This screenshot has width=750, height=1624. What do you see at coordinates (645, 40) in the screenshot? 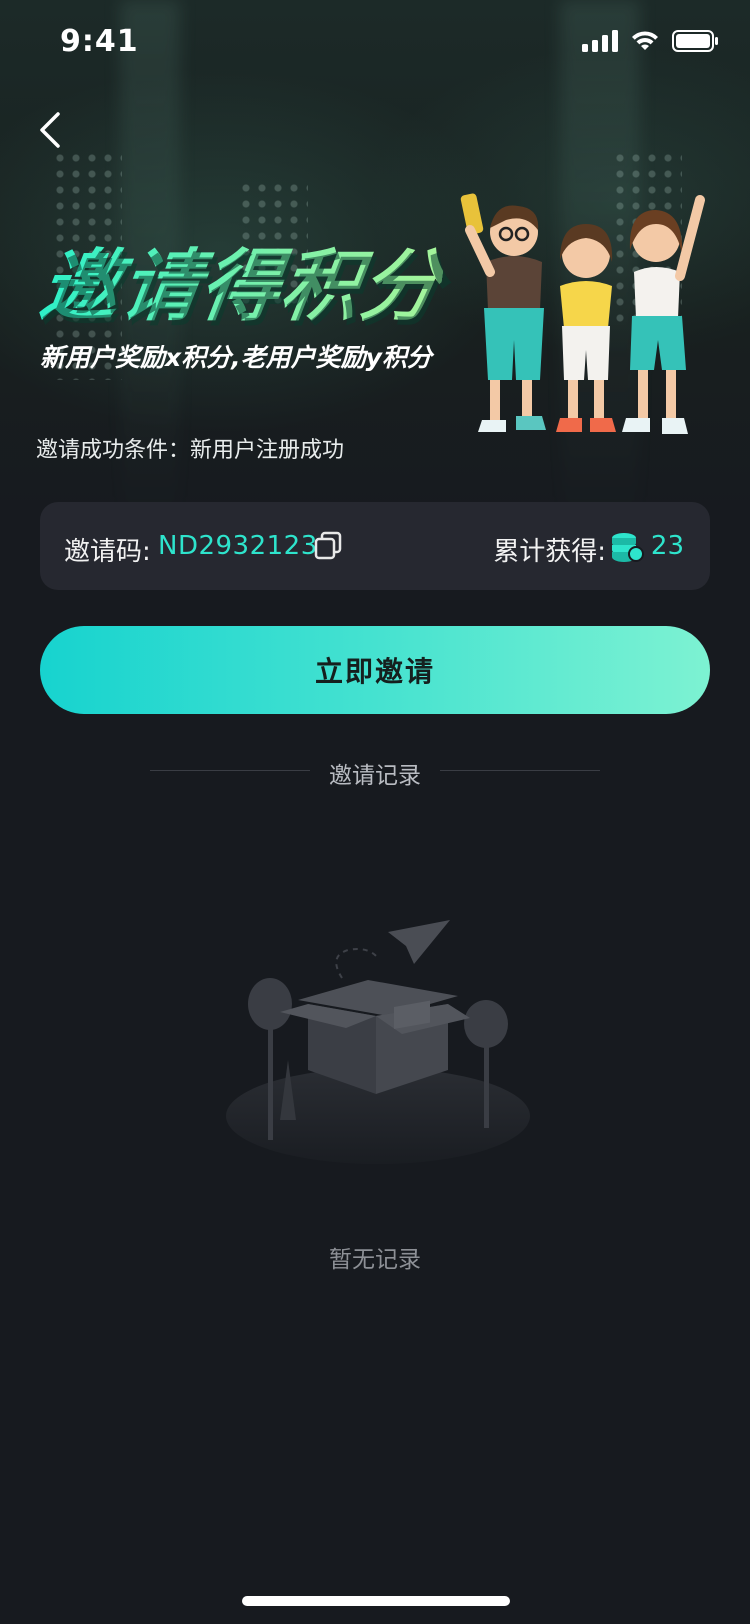
I see `wifi-icon` at bounding box center [645, 40].